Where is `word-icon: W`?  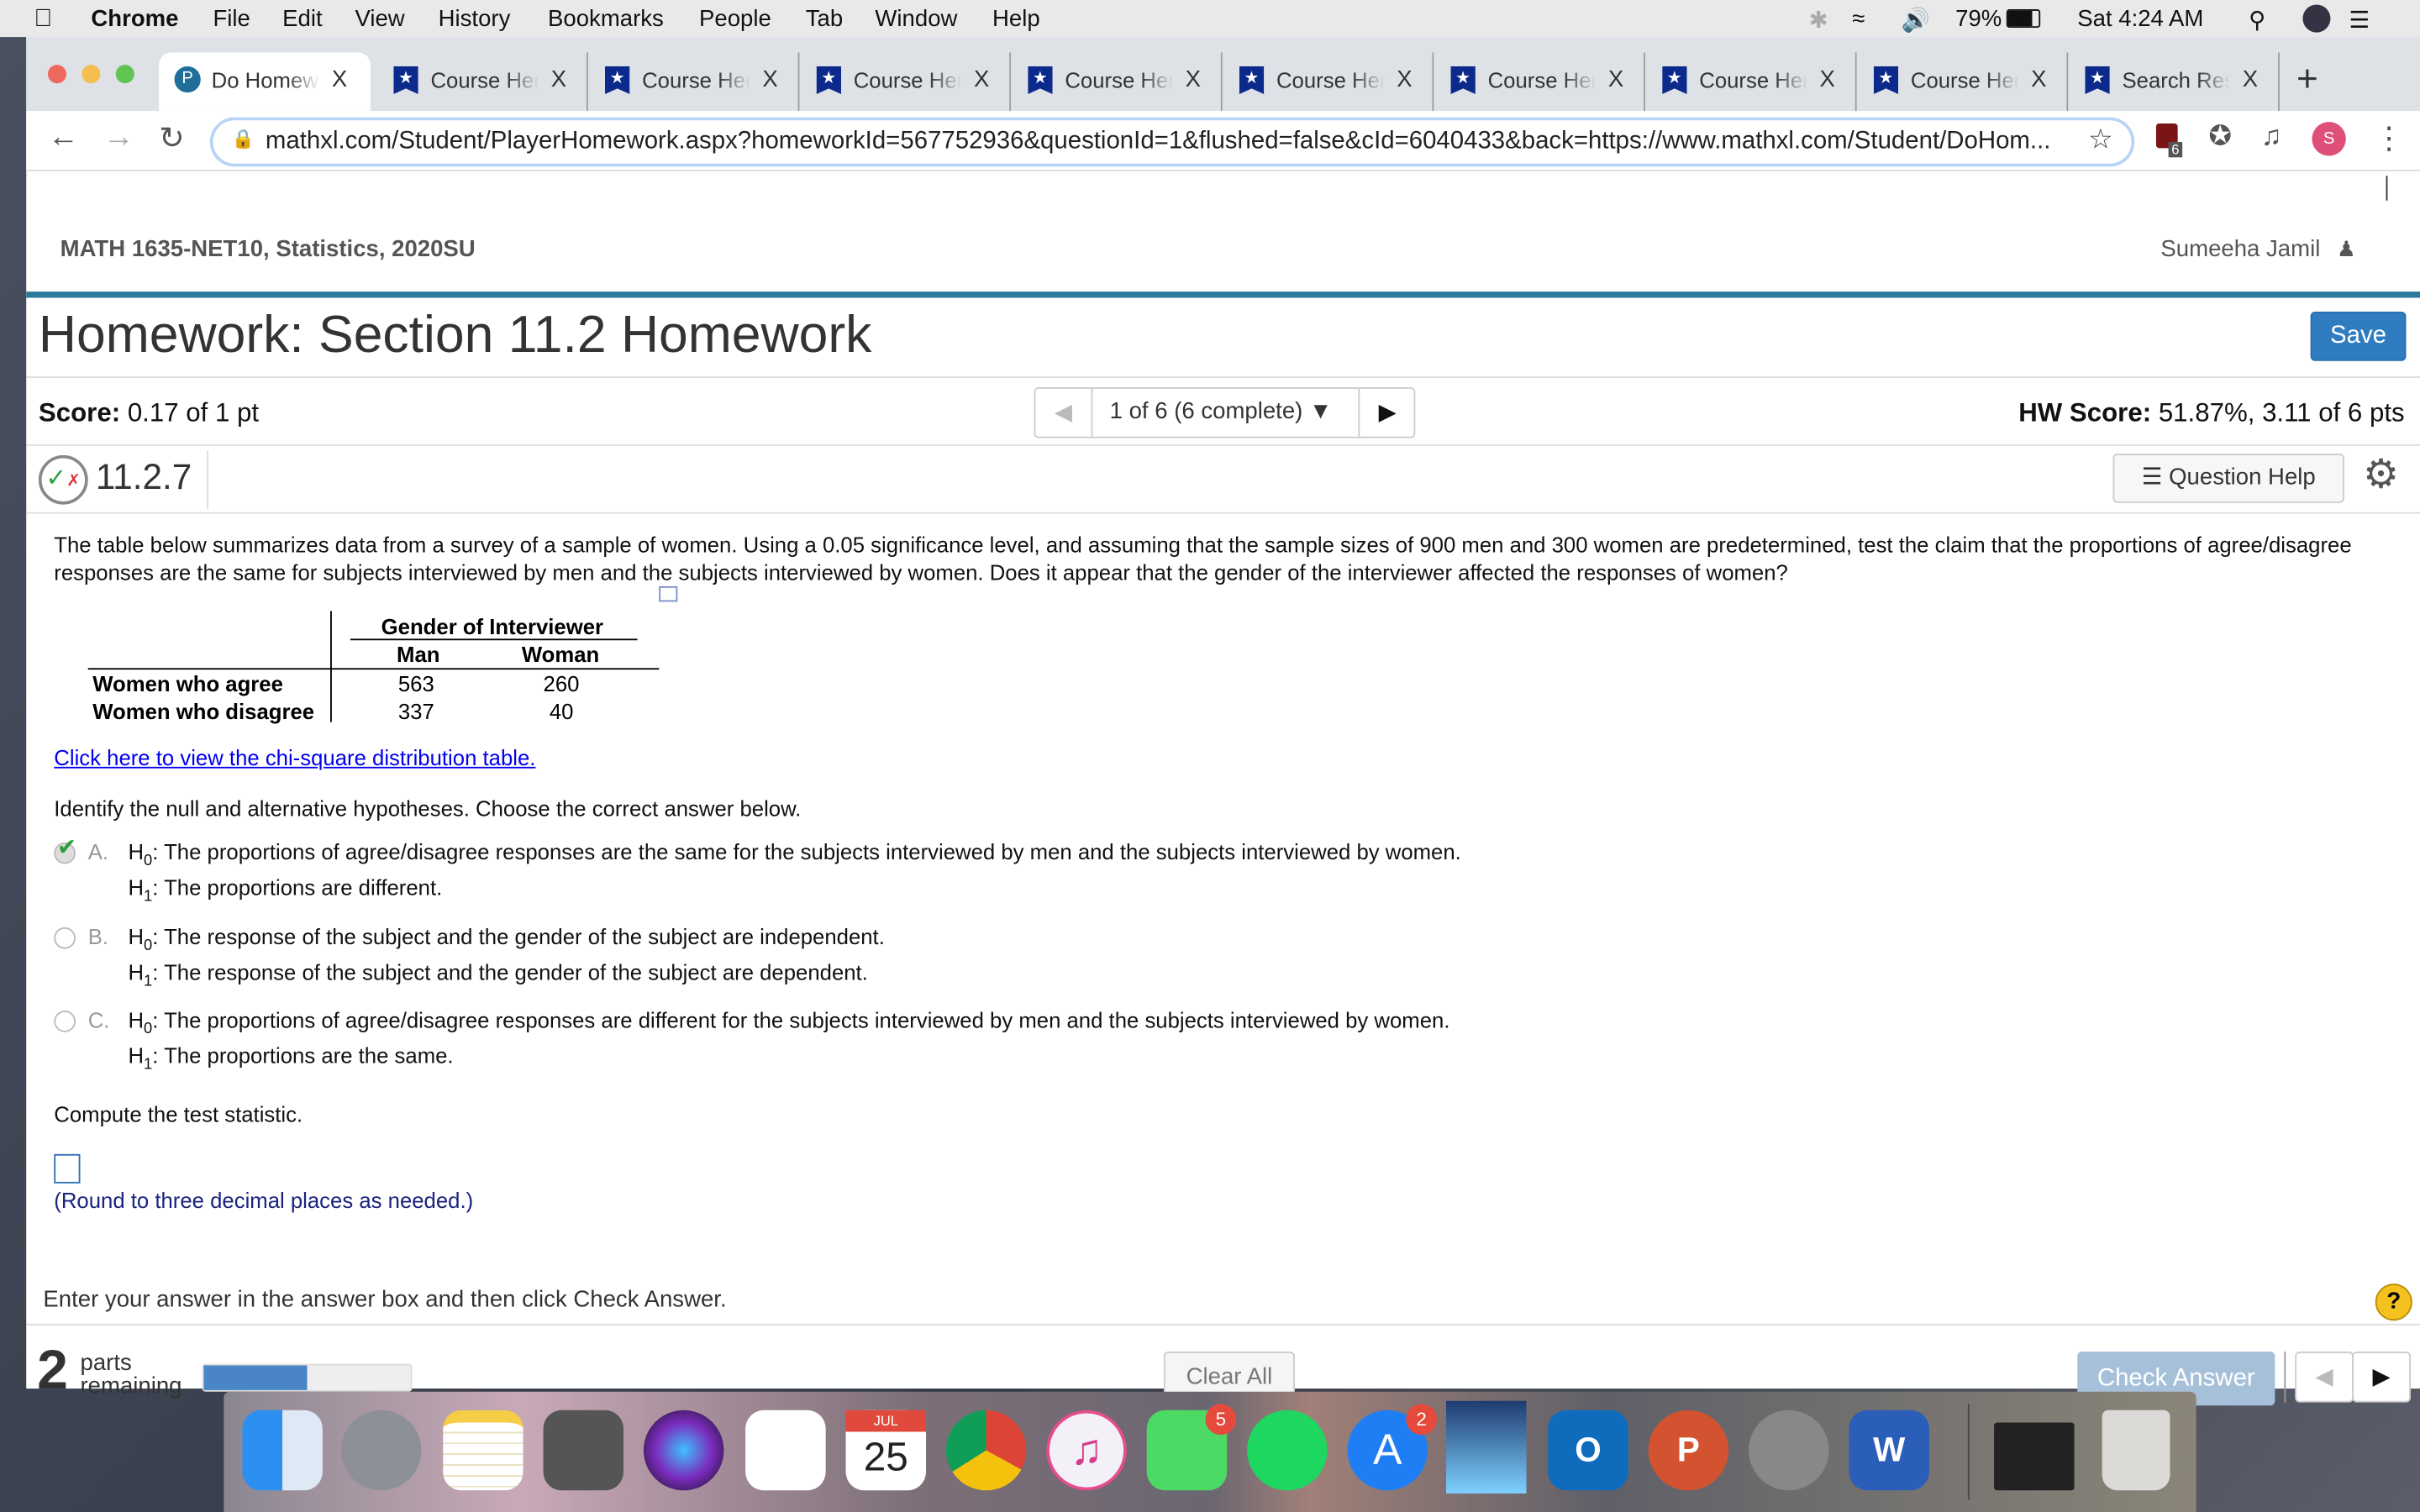 word-icon: W is located at coordinates (1889, 1450).